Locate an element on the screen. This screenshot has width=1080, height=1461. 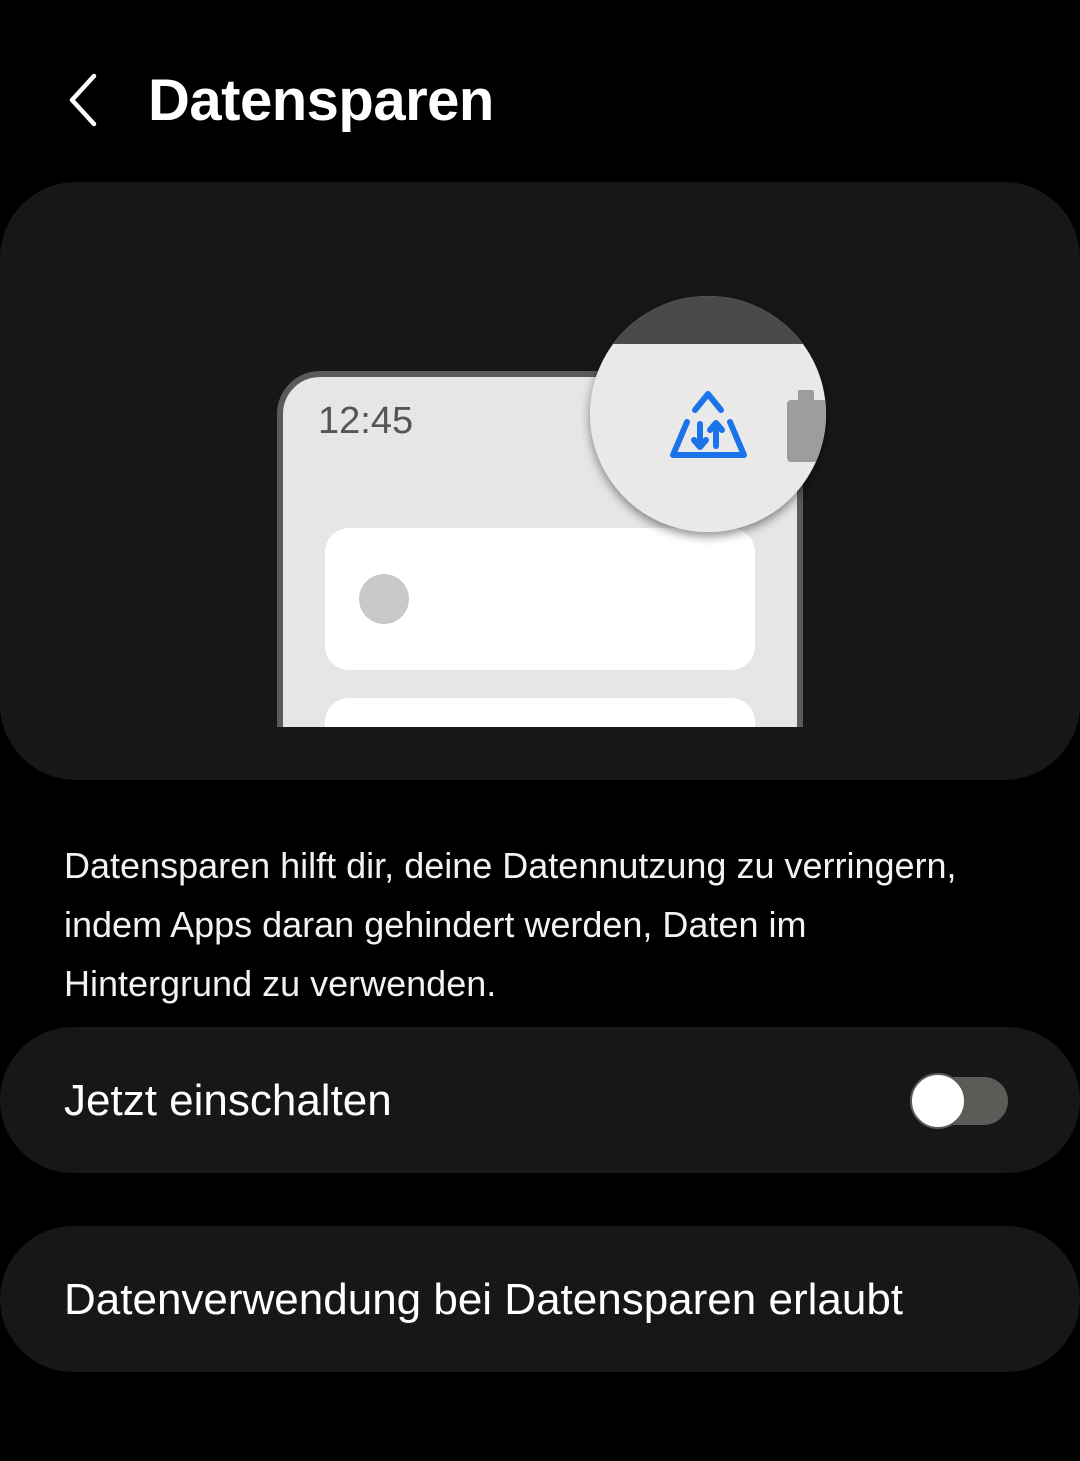
data-saver-toggle-switch is located at coordinates (960, 1101).